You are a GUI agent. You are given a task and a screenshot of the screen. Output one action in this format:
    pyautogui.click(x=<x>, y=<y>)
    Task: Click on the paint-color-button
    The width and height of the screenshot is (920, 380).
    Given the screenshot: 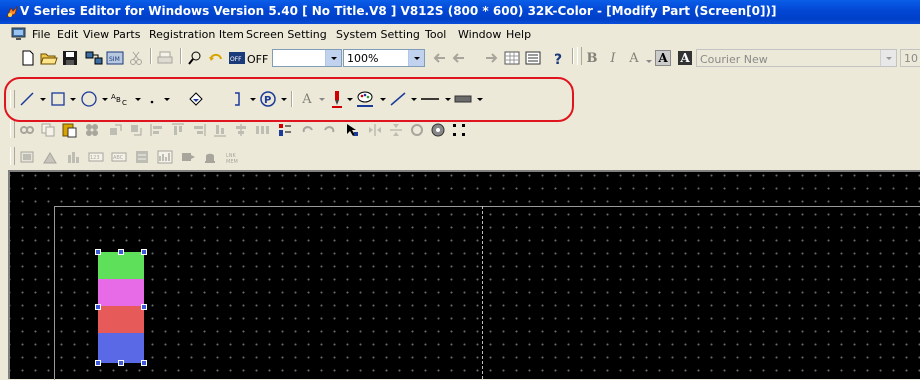 What is the action you would take?
    pyautogui.click(x=365, y=99)
    